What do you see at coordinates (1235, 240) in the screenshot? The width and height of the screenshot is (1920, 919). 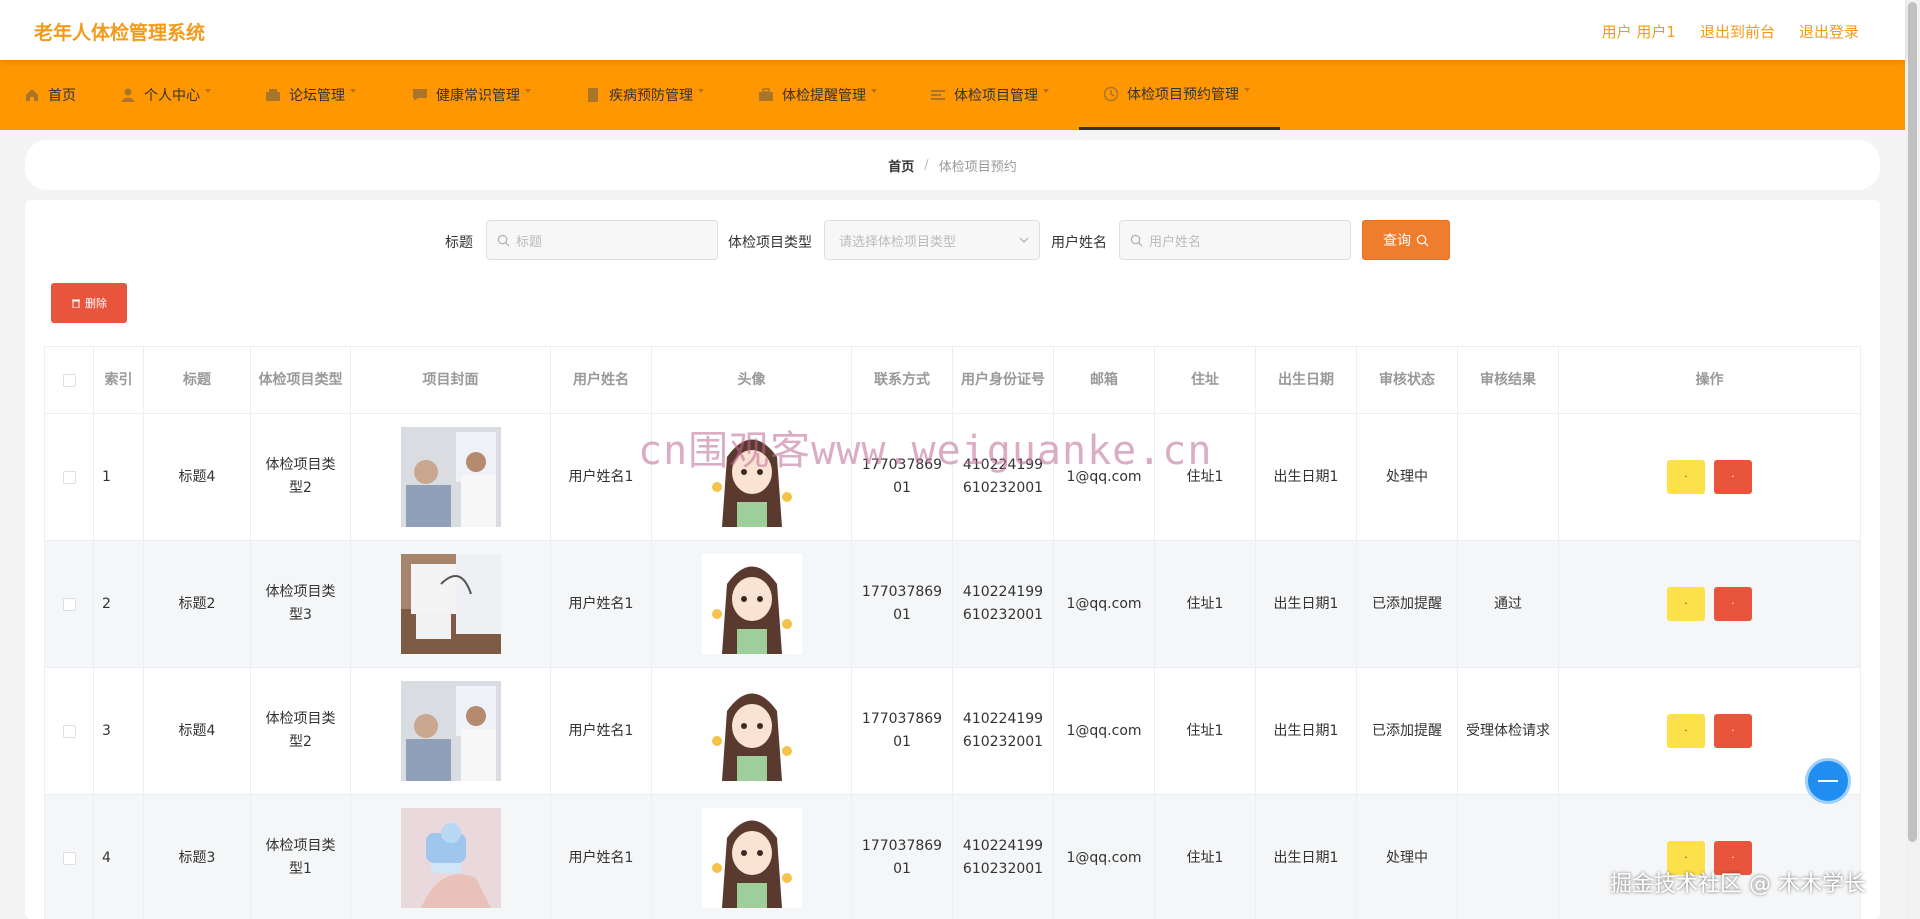 I see `username-search-input: 用户姓名` at bounding box center [1235, 240].